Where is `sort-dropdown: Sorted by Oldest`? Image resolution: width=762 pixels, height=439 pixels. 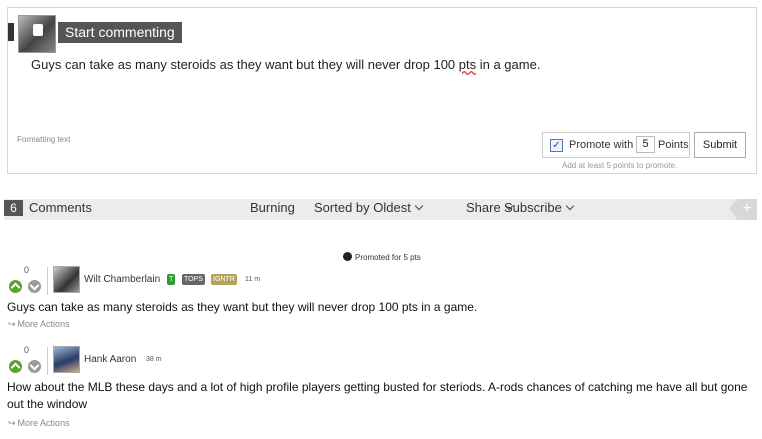
sort-dropdown: Sorted by Oldest is located at coordinates (369, 207).